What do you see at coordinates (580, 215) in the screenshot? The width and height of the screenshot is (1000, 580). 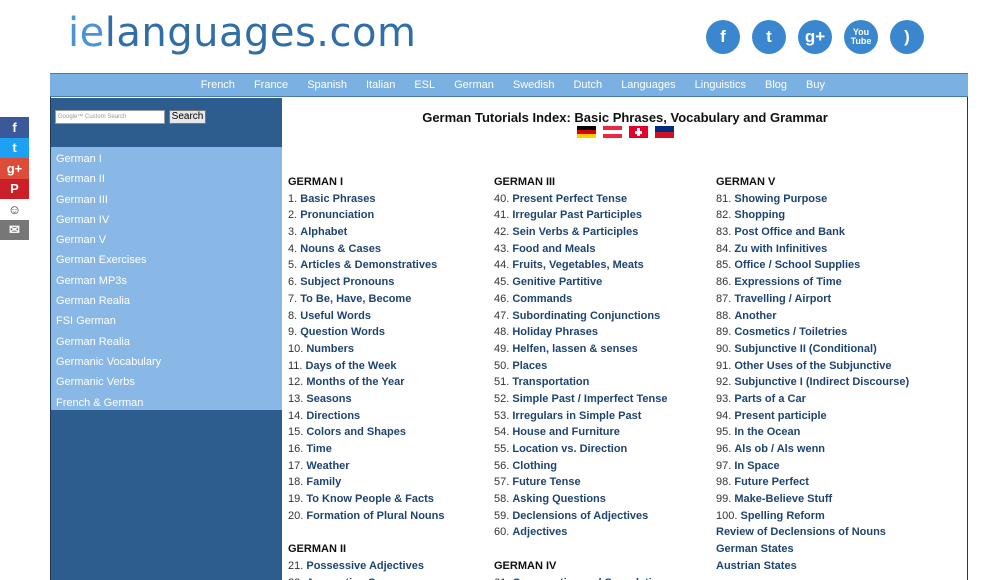 I see `tutorial-link: 41. Irregular Past Participles` at bounding box center [580, 215].